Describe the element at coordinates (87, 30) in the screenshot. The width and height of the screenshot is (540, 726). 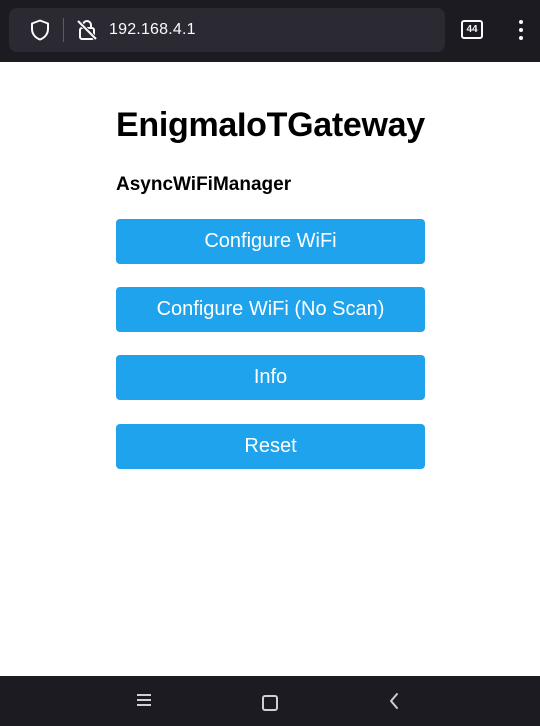
I see `insecure-lock-icon` at that location.